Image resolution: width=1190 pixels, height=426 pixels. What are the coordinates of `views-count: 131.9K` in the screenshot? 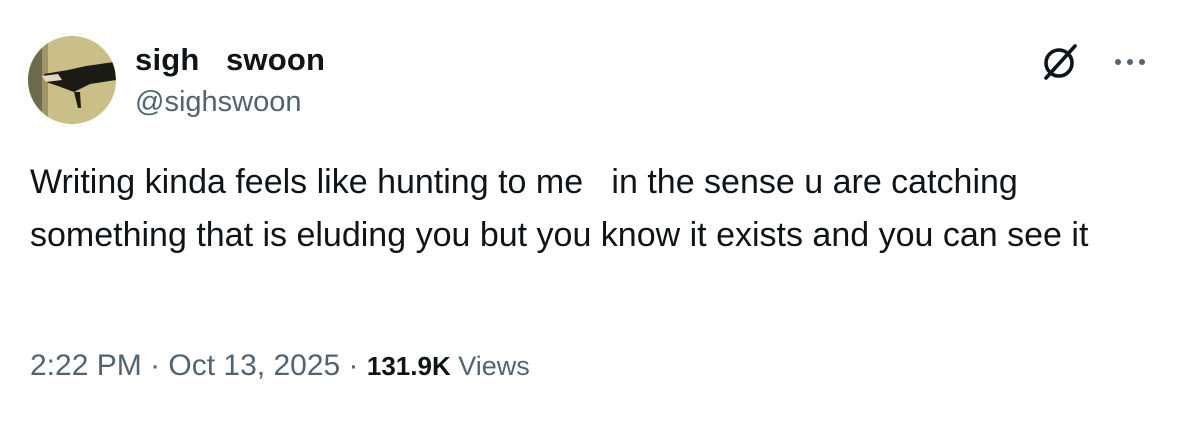 It's located at (409, 366).